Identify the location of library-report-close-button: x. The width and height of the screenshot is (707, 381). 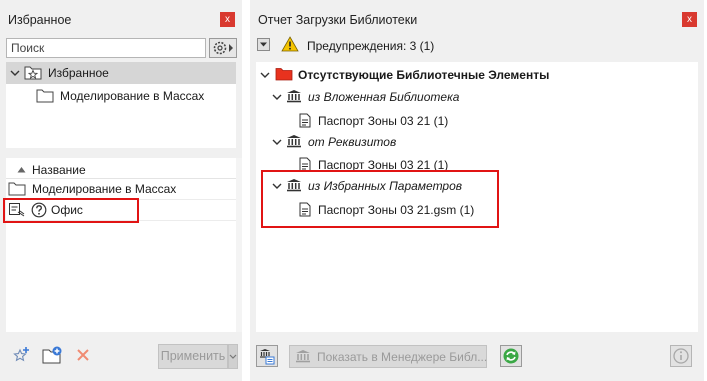
(689, 19).